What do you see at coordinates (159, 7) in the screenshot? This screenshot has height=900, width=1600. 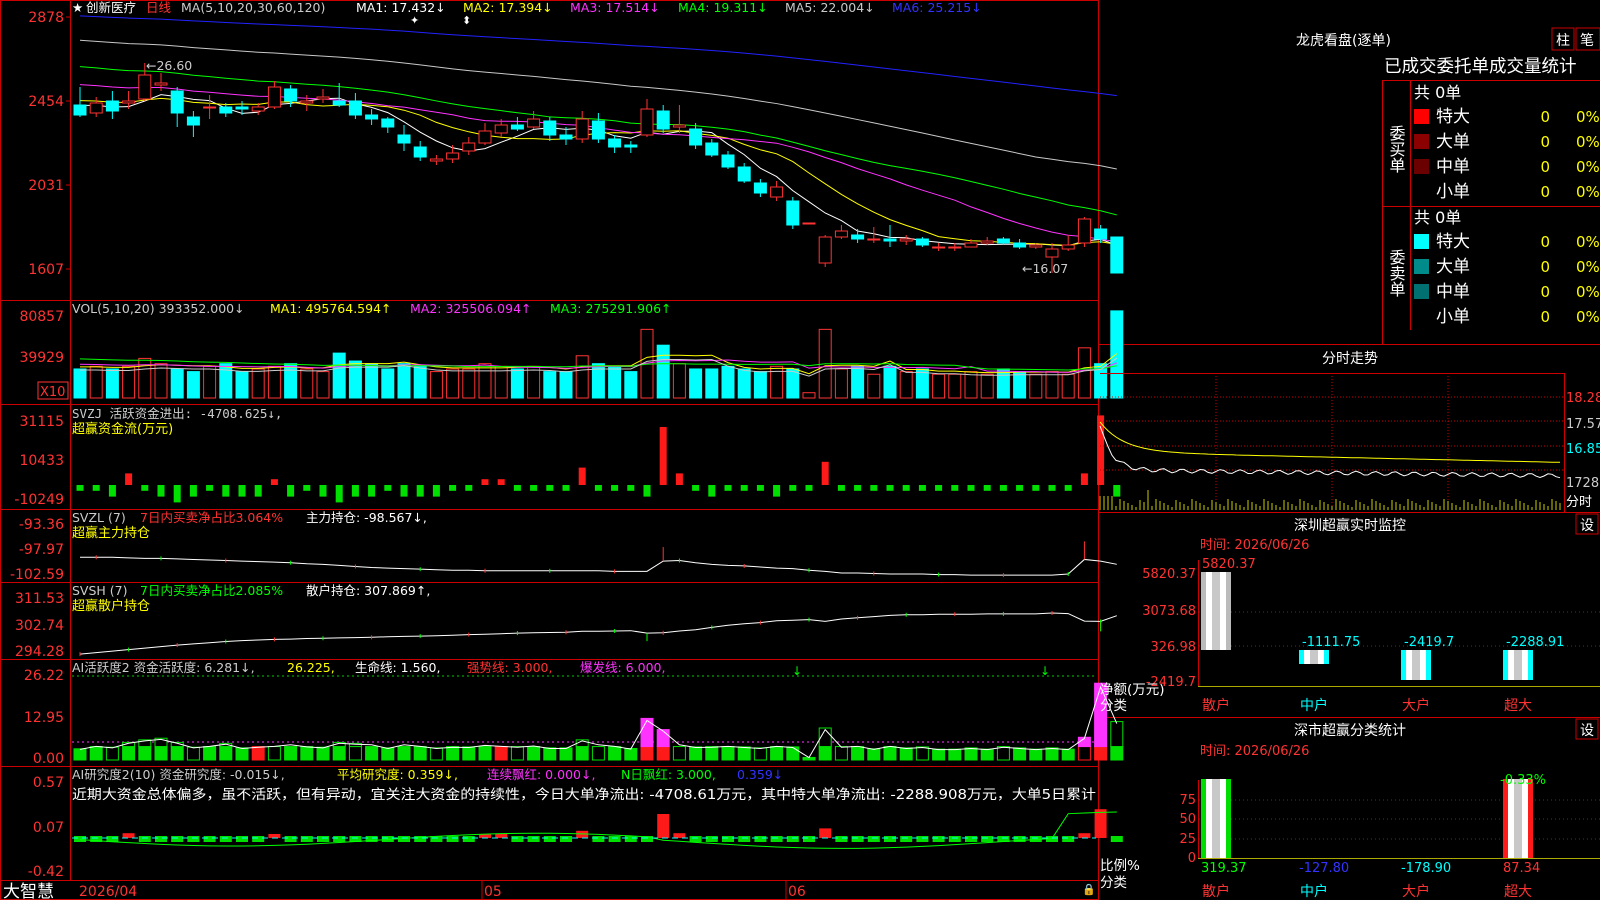 I see `period-label: 日线` at bounding box center [159, 7].